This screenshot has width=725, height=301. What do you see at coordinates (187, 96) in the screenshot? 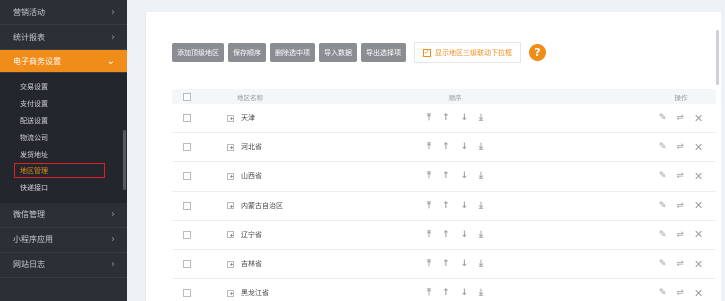
I see `select-all-checkbox` at bounding box center [187, 96].